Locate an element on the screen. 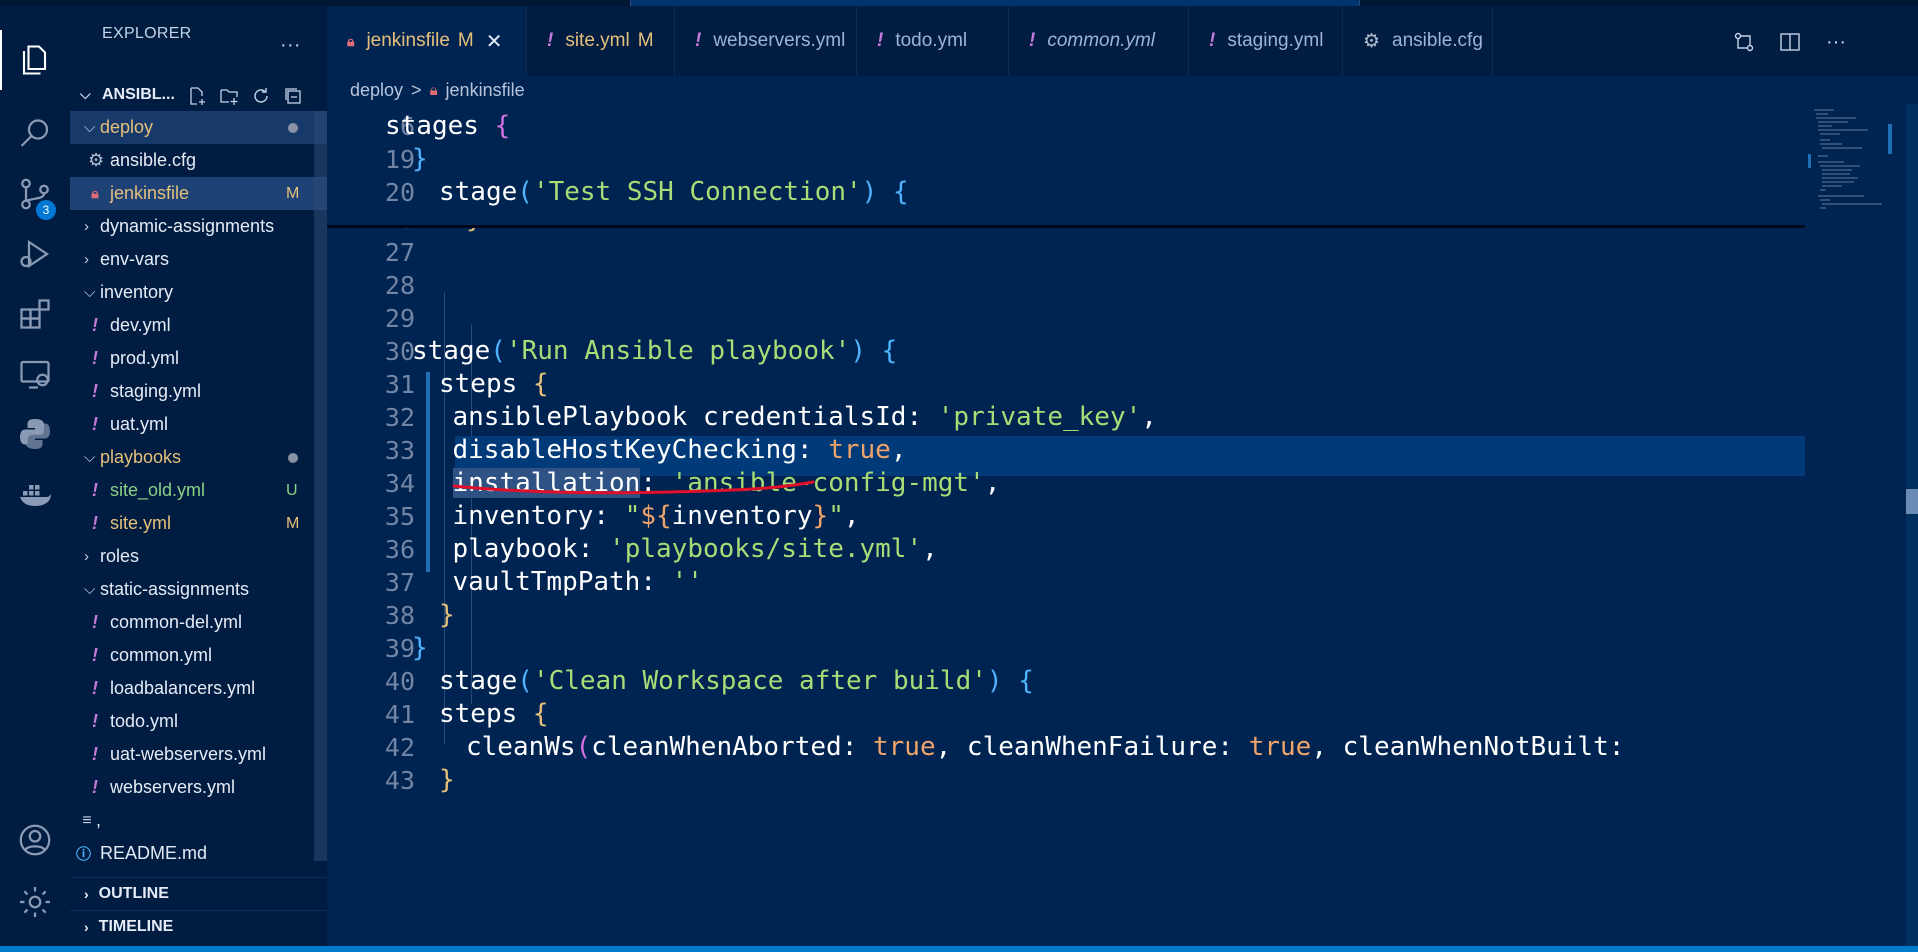 The image size is (1918, 952). code-token: 'private_key' is located at coordinates (1039, 417).